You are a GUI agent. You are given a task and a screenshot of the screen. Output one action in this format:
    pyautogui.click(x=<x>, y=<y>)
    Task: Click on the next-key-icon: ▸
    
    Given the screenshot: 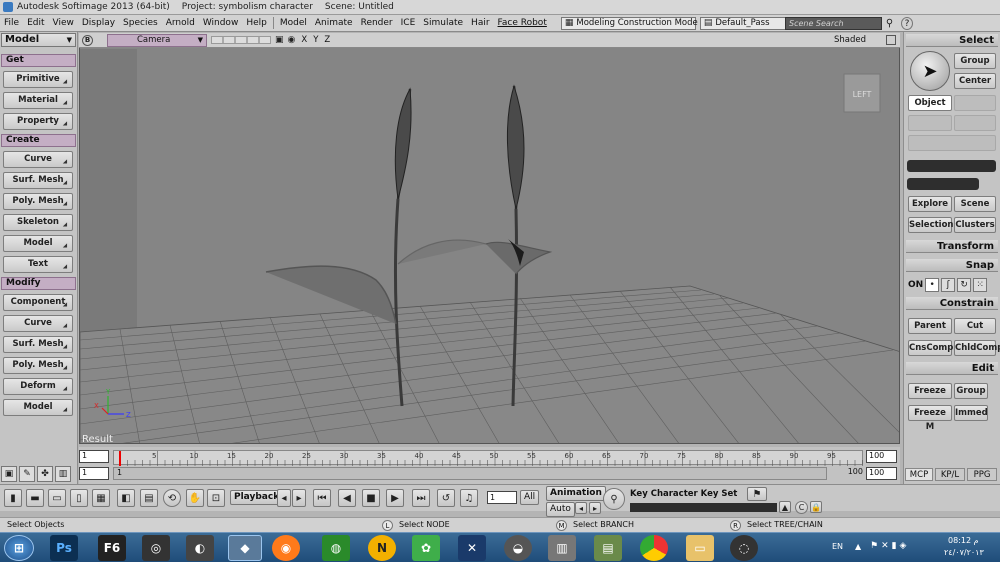 What is the action you would take?
    pyautogui.click(x=299, y=498)
    